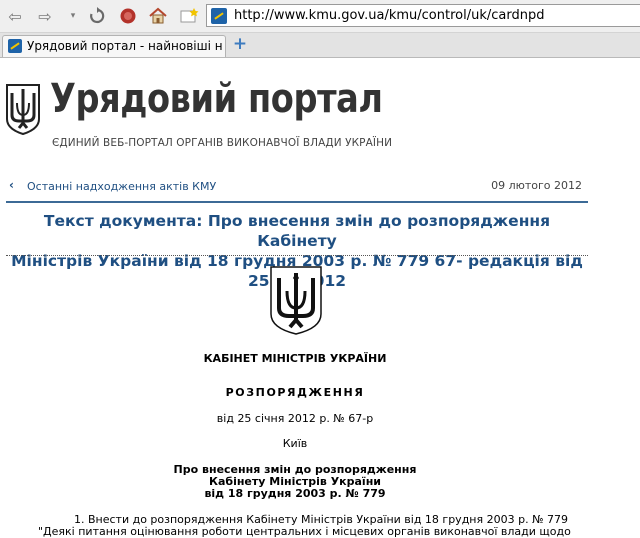 The height and width of the screenshot is (538, 640). I want to click on act-subject-line-3: від 18 грудня 2003 р. № 779, so click(295, 493).